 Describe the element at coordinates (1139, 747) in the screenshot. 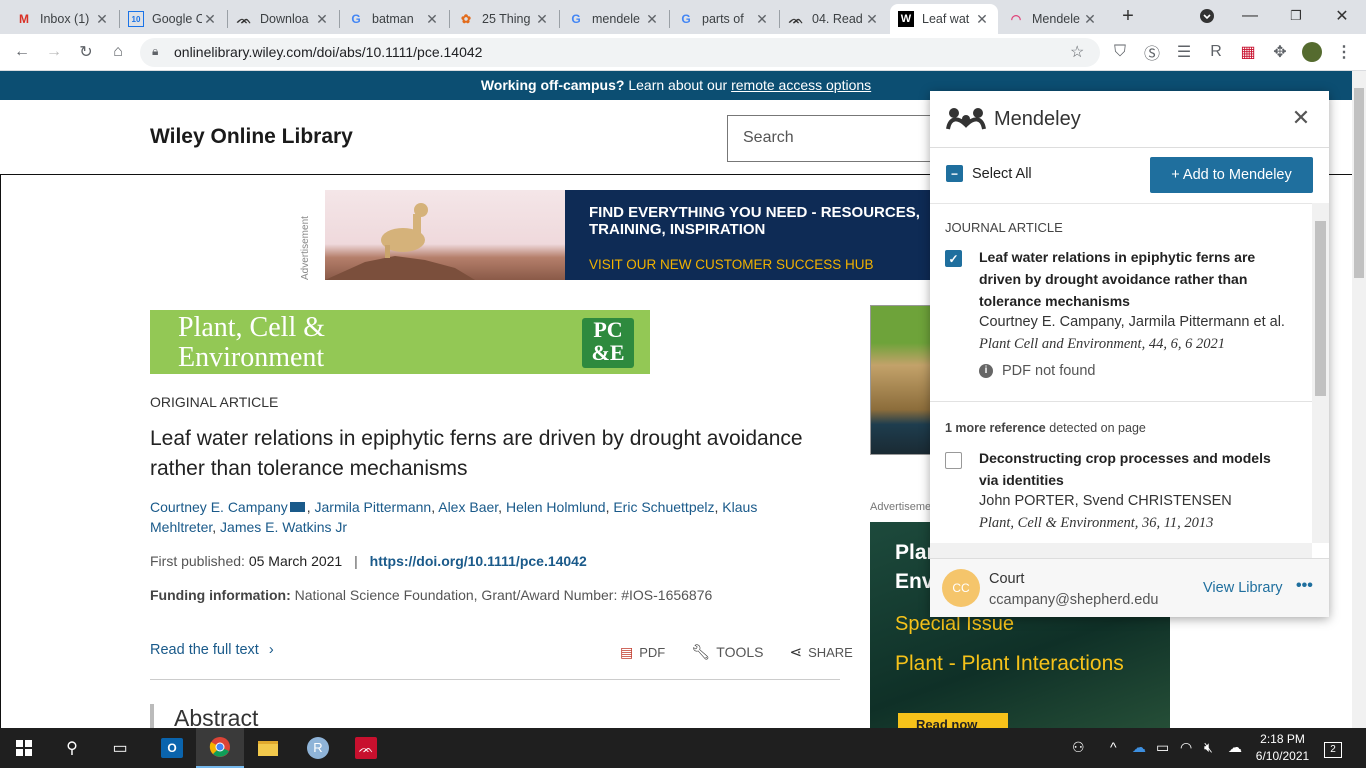

I see `onedrive-icon: ☁` at that location.